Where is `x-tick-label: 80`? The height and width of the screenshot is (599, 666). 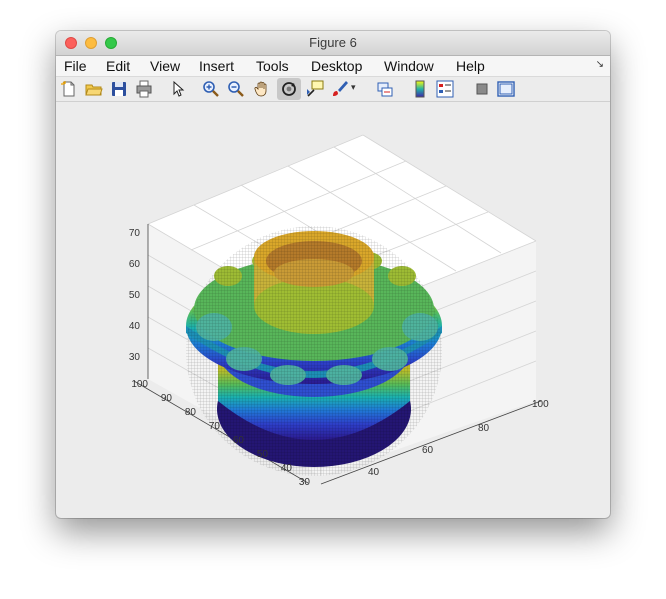 x-tick-label: 80 is located at coordinates (484, 428).